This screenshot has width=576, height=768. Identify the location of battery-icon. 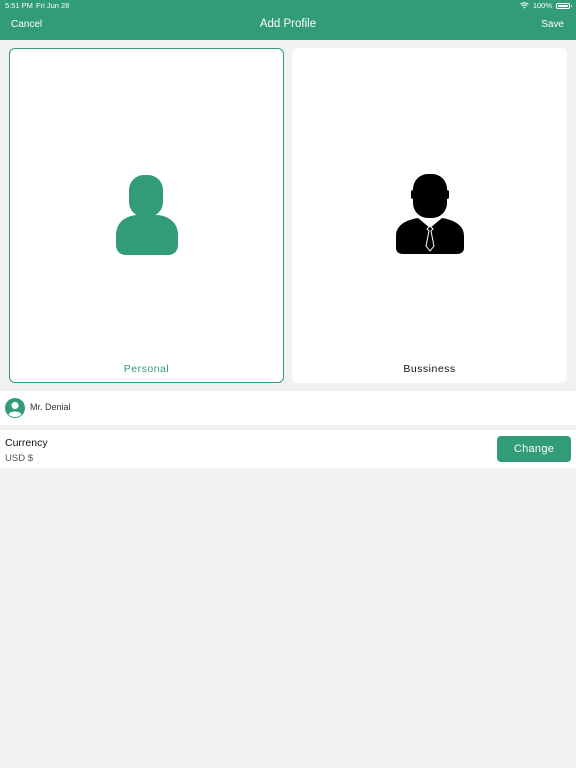
(564, 5).